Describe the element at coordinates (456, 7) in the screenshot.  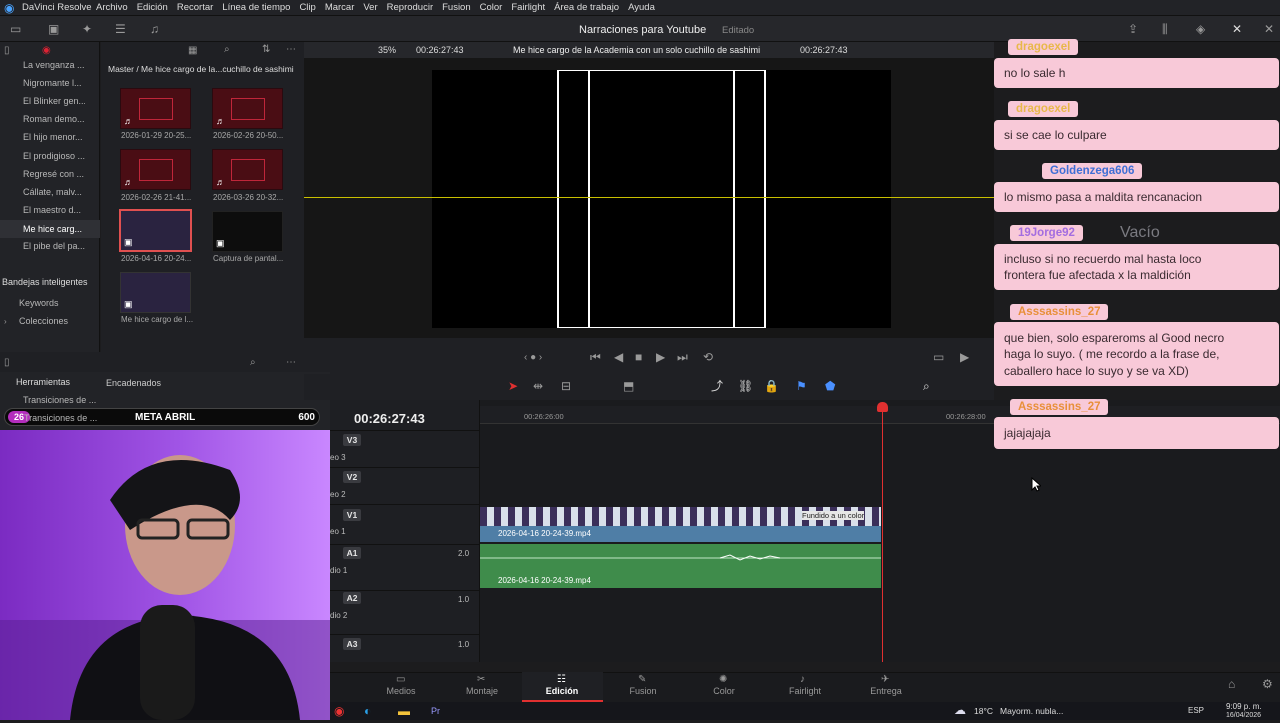
I see `menu-fusion: Fusion` at that location.